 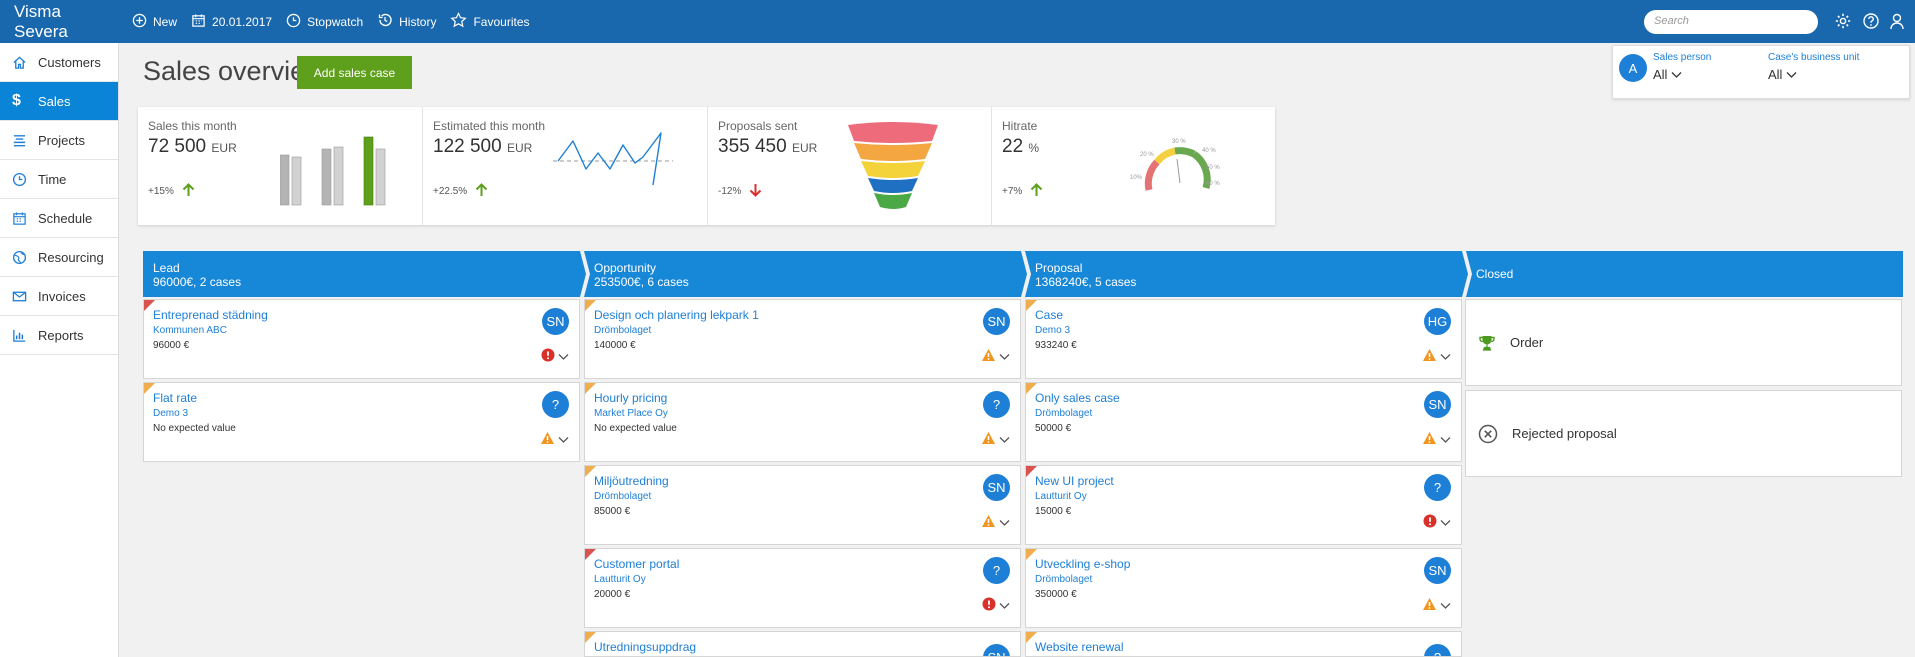 I want to click on case-company: Kommunen ABC, so click(x=190, y=330).